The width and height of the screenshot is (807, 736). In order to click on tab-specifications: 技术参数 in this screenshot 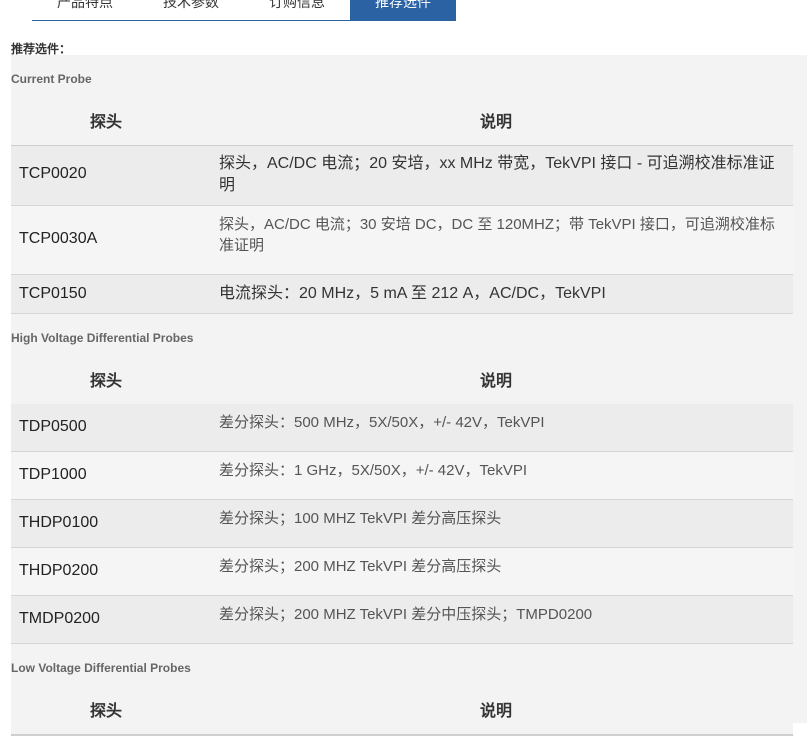, I will do `click(191, 10)`.